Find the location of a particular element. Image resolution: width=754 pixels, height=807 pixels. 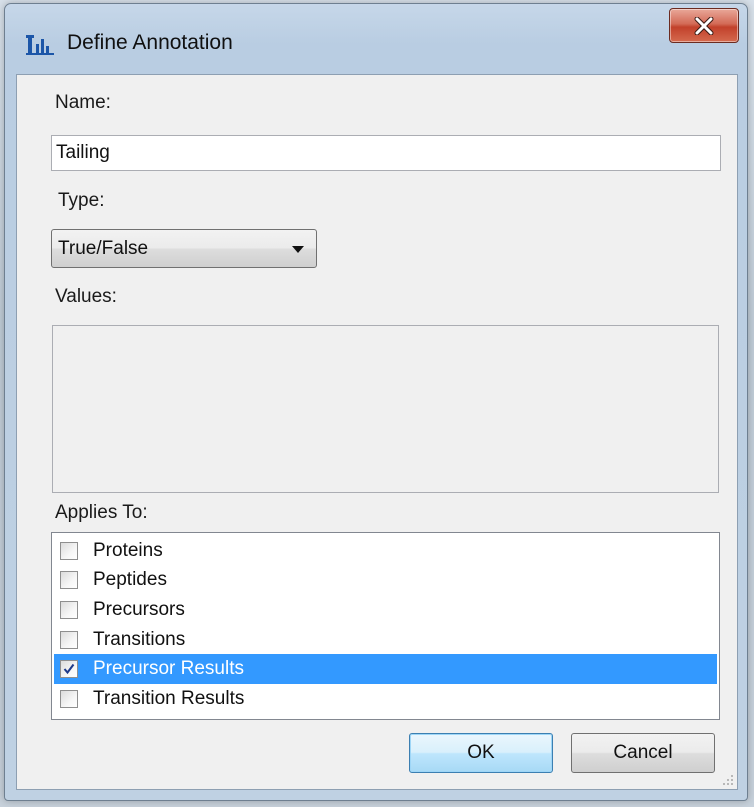

cancel-button: Cancel is located at coordinates (643, 753).